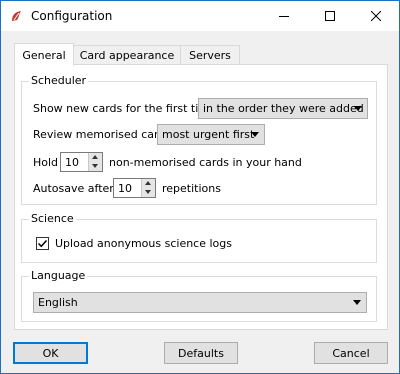 The width and height of the screenshot is (400, 374). I want to click on autosave-spin-buttons, so click(148, 188).